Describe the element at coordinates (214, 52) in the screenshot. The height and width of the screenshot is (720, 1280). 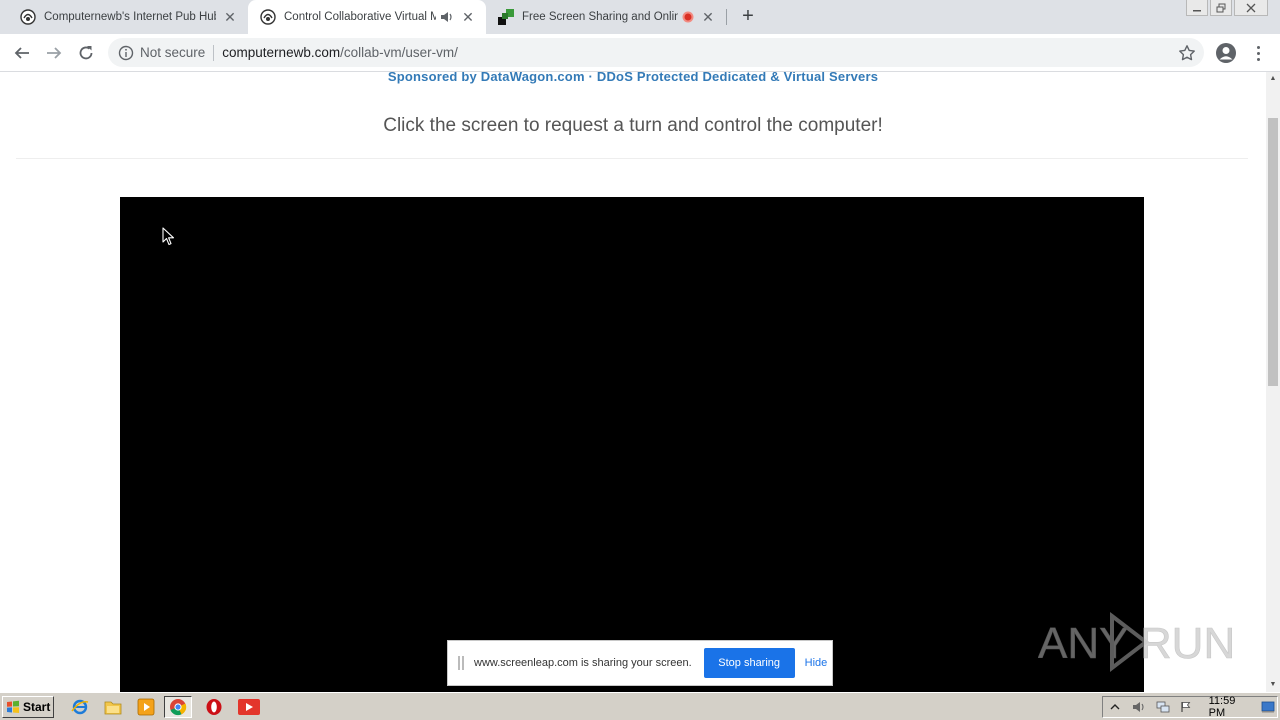
I see `address-divider` at that location.